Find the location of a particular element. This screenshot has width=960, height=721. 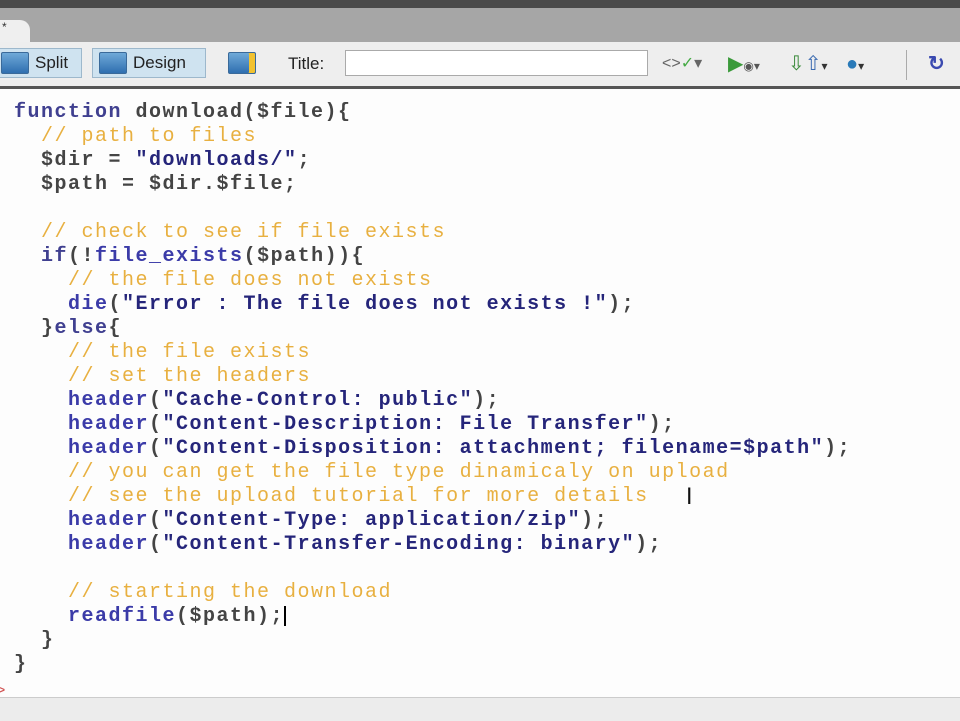

toolbar-separator is located at coordinates (906, 65).